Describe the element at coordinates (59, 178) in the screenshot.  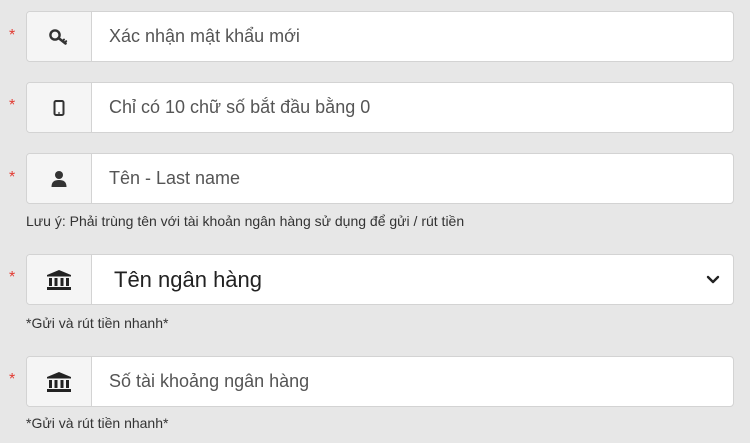
I see `user-icon` at that location.